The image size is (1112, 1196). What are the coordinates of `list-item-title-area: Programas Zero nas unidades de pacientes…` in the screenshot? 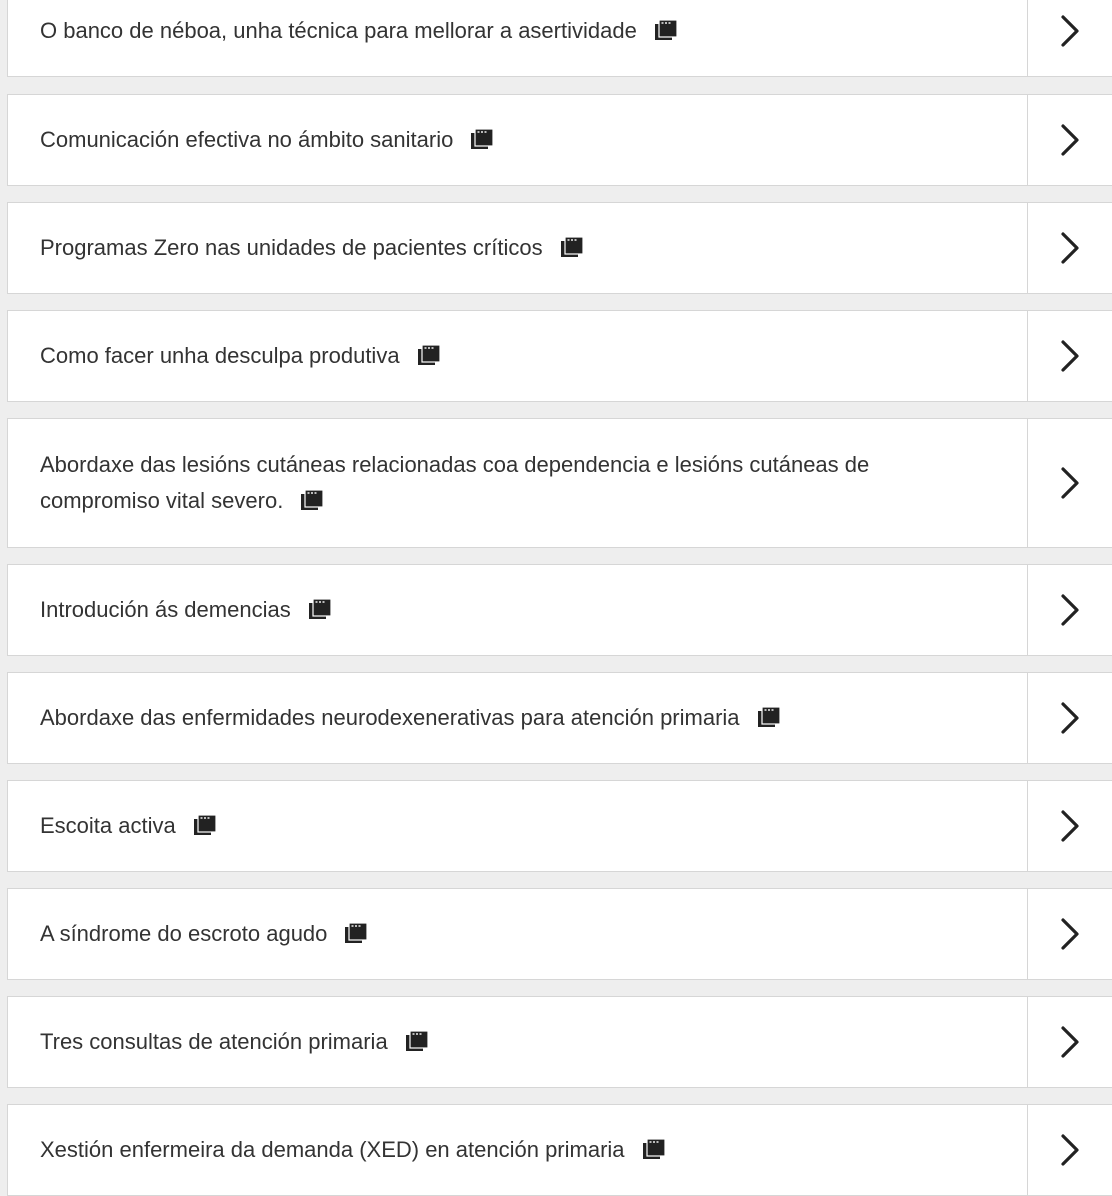 It's located at (518, 248).